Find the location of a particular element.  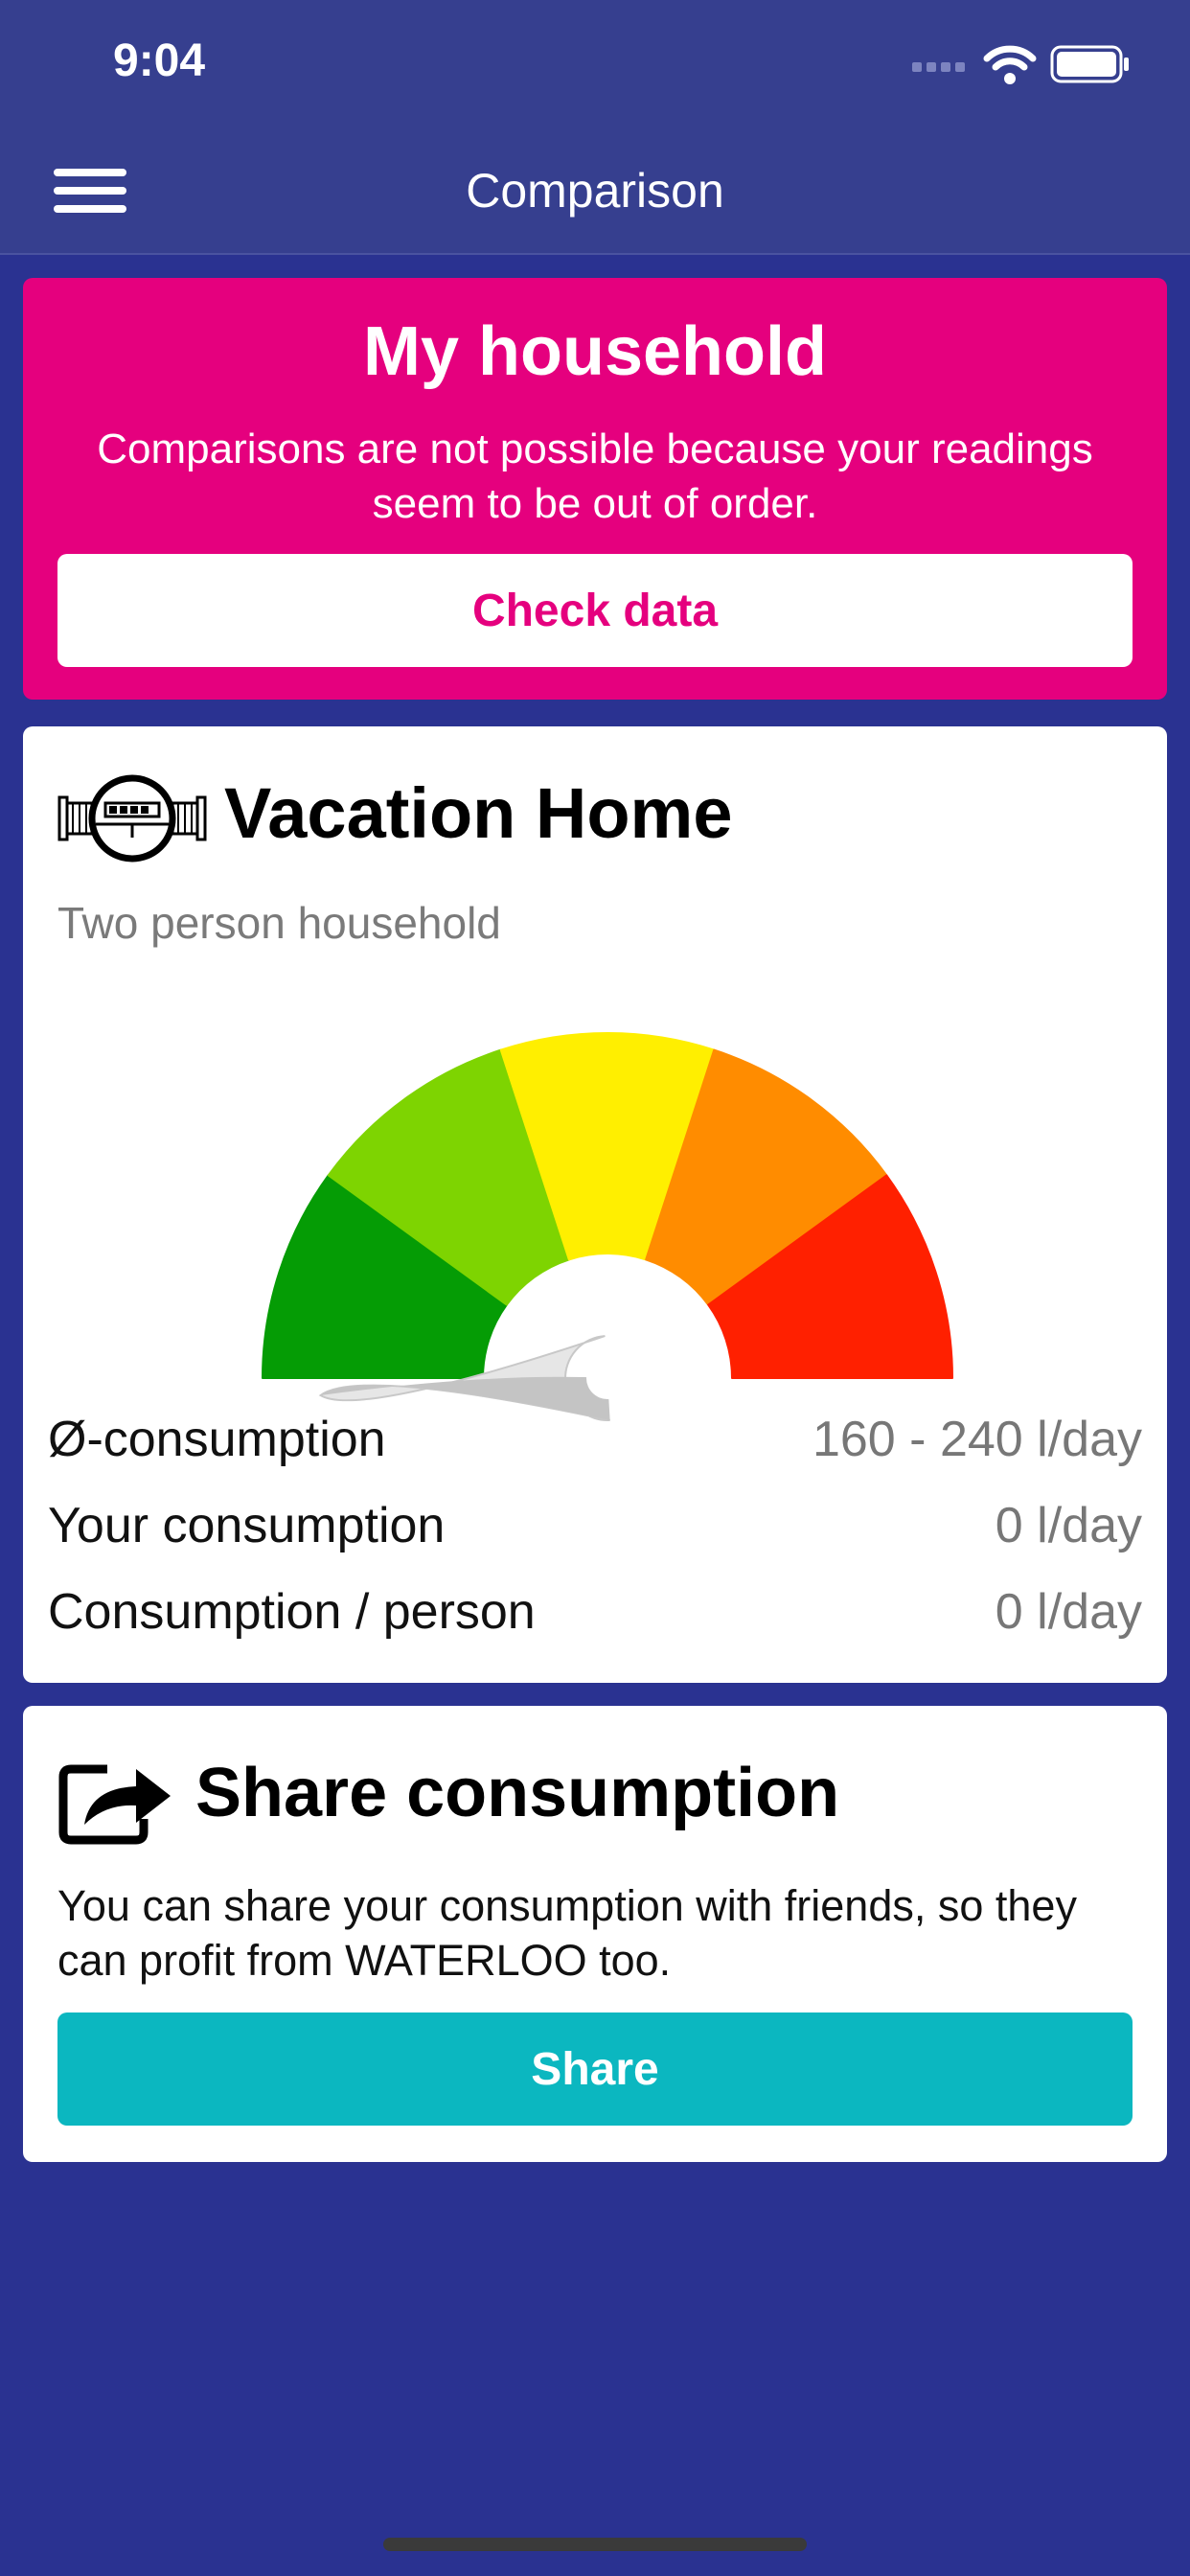

share-button: Share is located at coordinates (595, 2069).